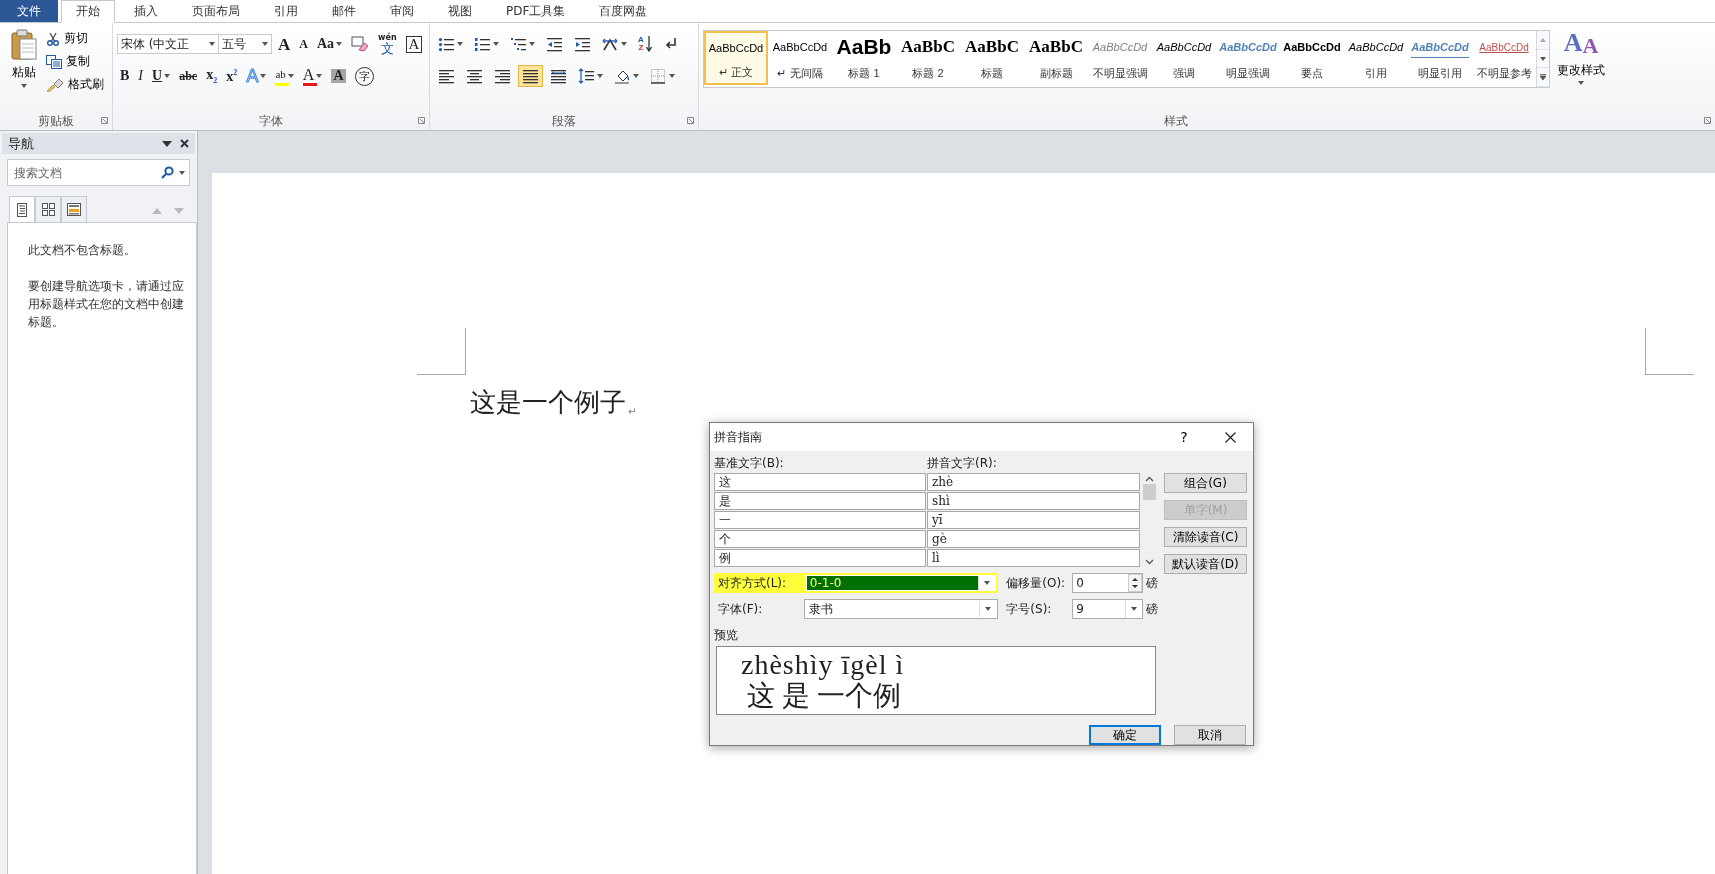 The height and width of the screenshot is (874, 1715). What do you see at coordinates (623, 11) in the screenshot?
I see `ribbon-tab: 百度网盘` at bounding box center [623, 11].